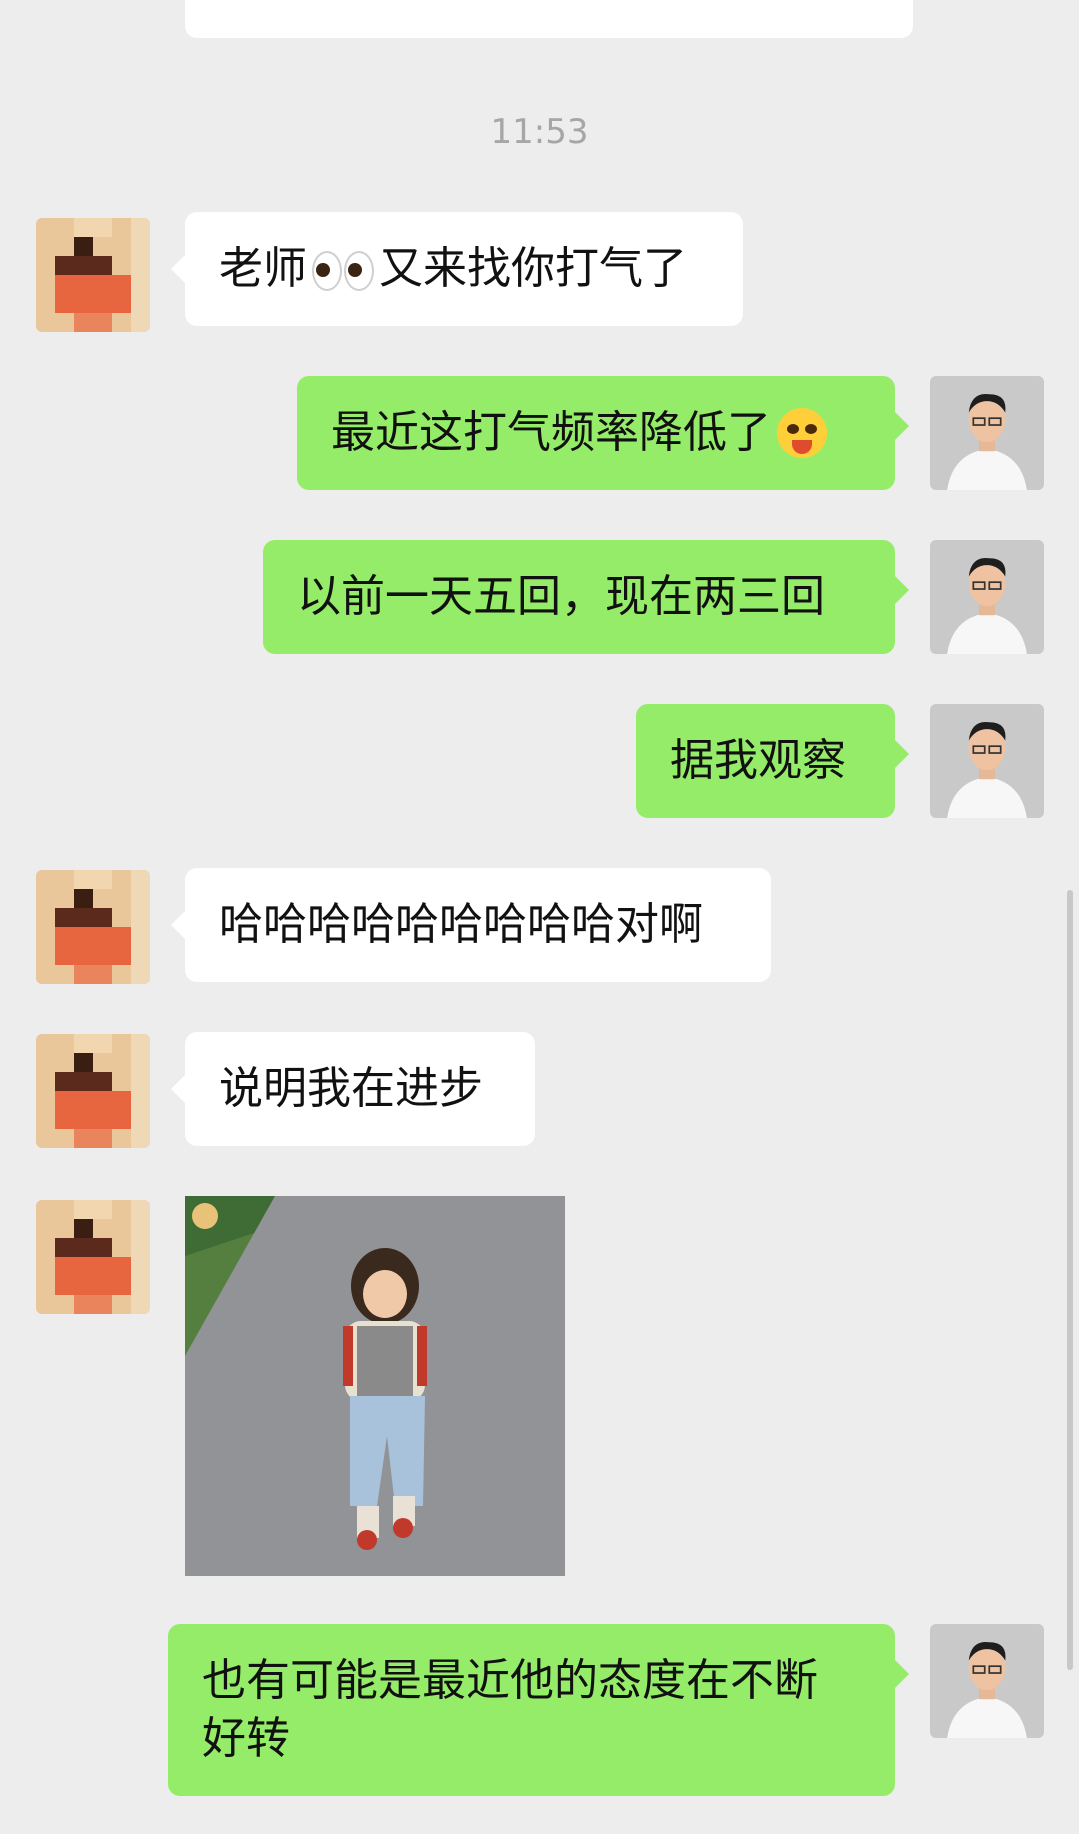 The image size is (1079, 1834). Describe the element at coordinates (538, 1710) in the screenshot. I see `message-bubble-right: 也有可能是最近他的态度在不断 好转` at that location.